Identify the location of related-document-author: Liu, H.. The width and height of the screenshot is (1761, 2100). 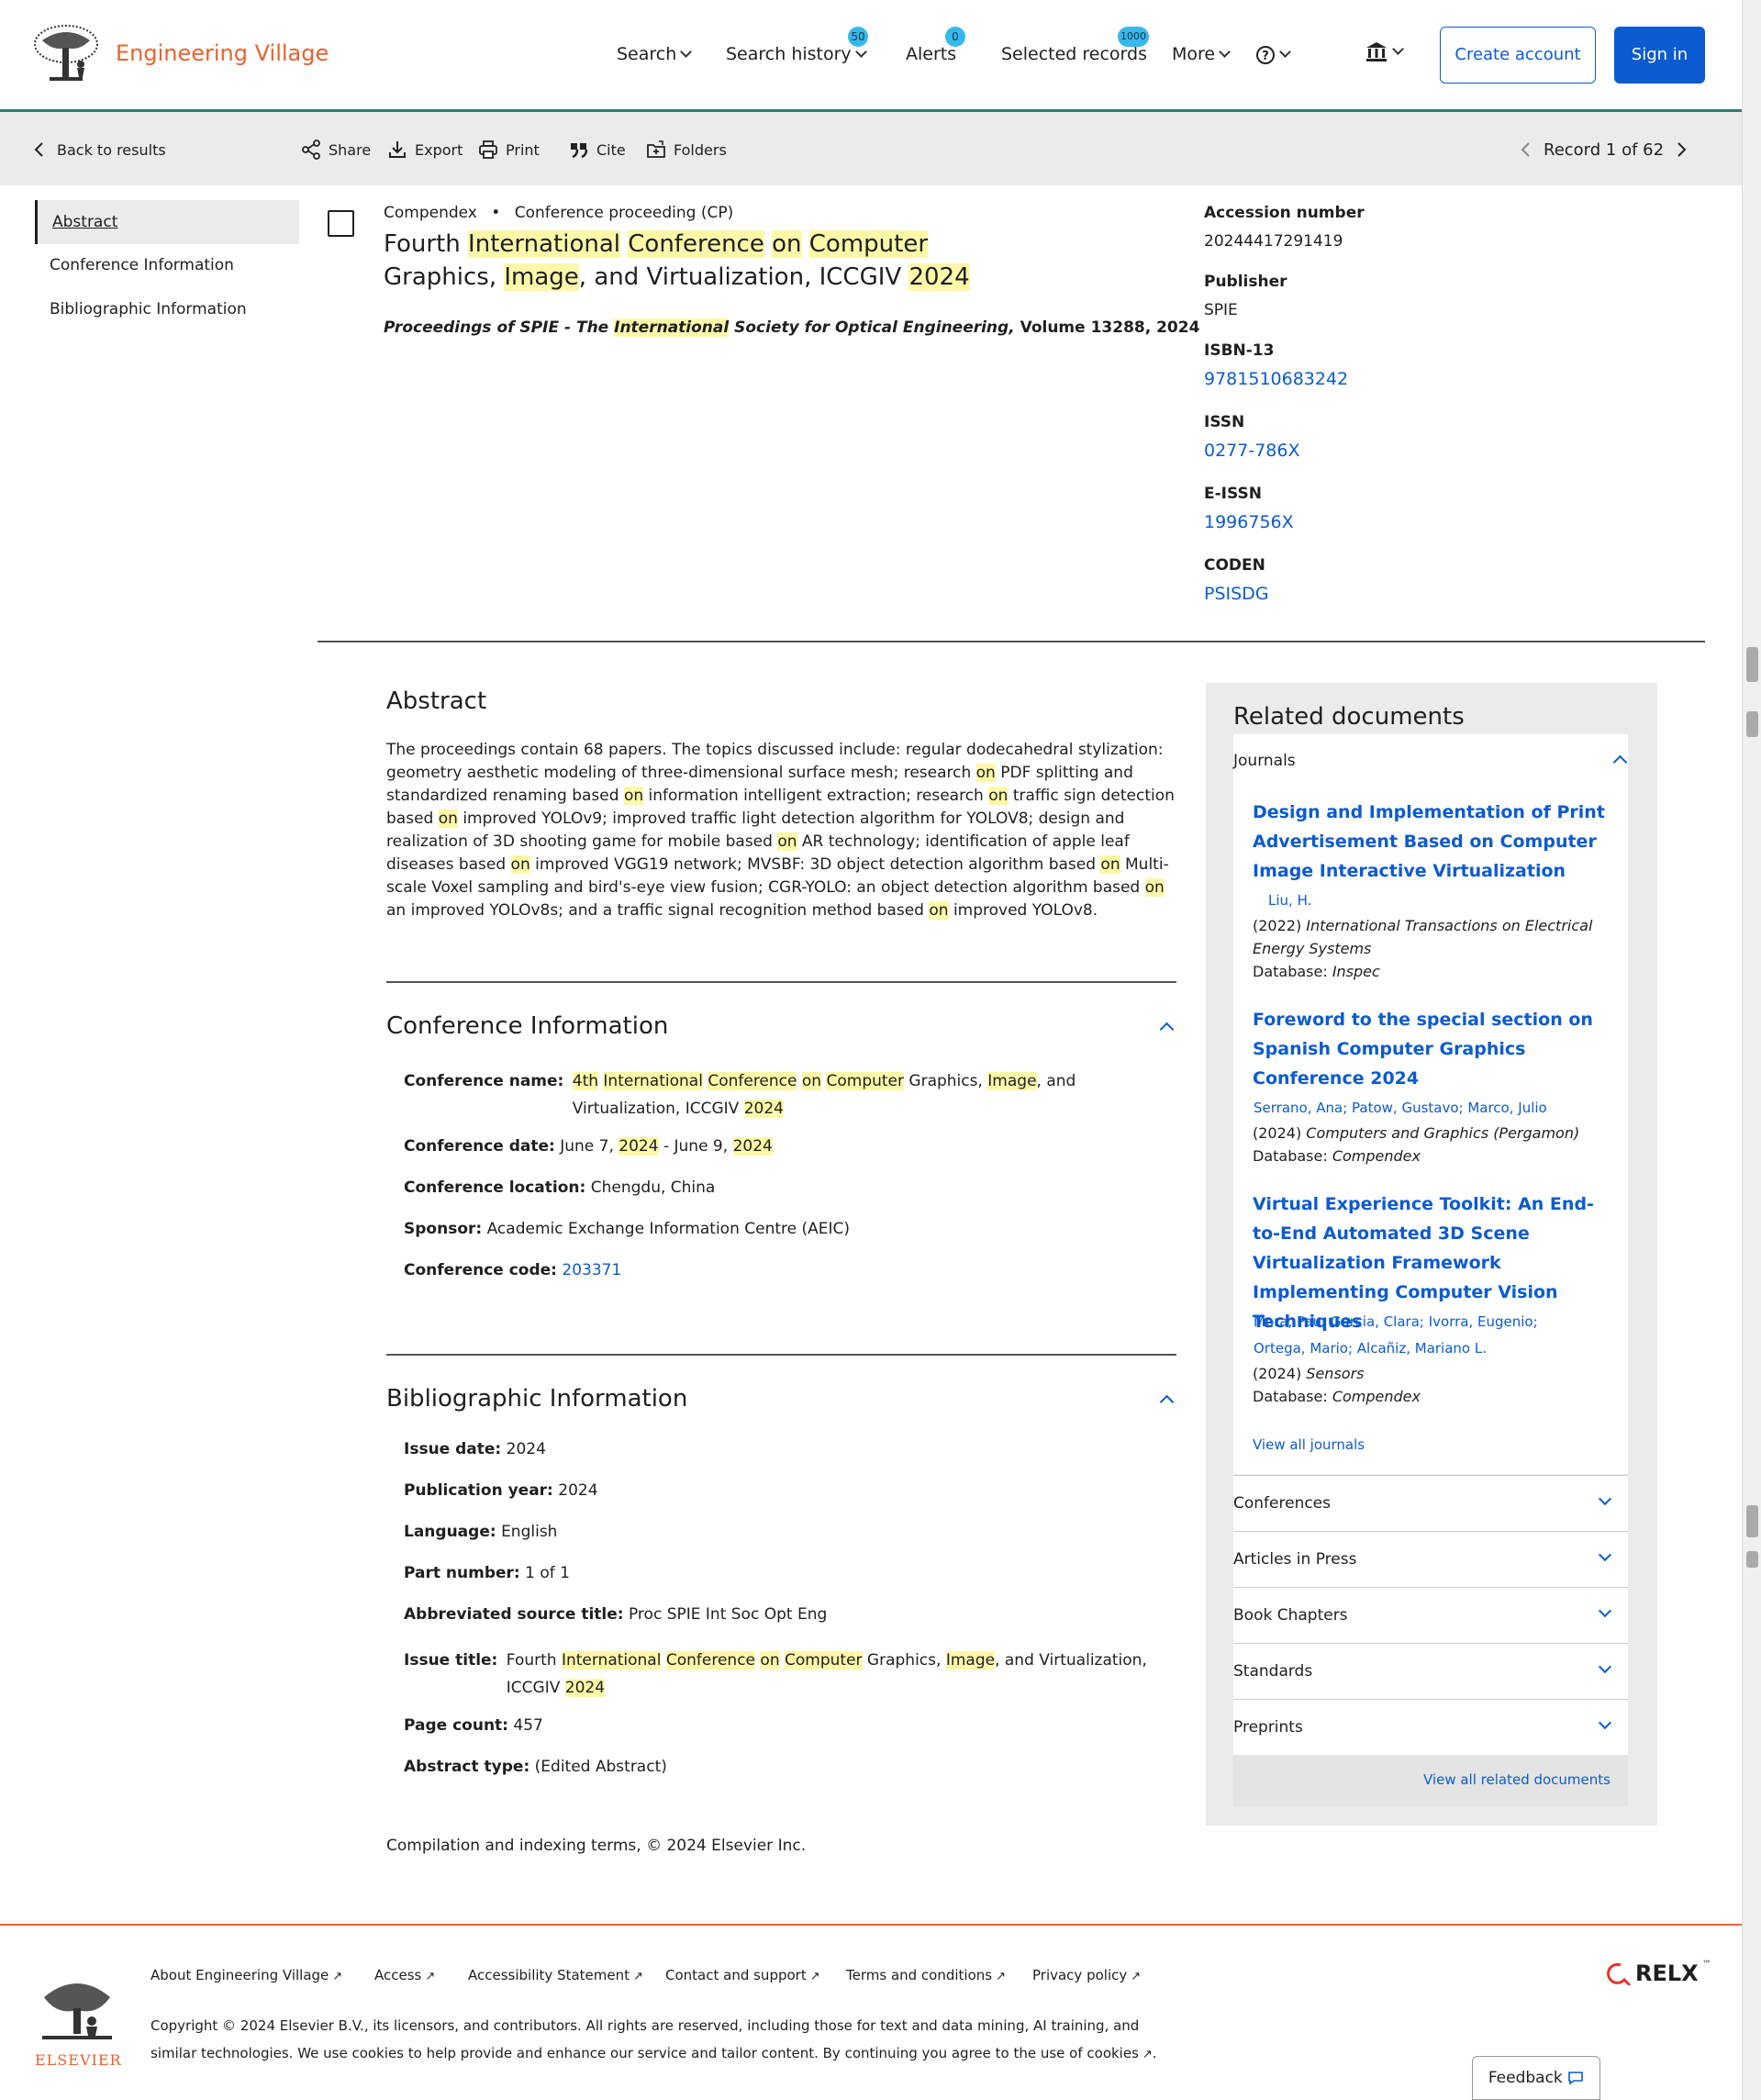
(1289, 900).